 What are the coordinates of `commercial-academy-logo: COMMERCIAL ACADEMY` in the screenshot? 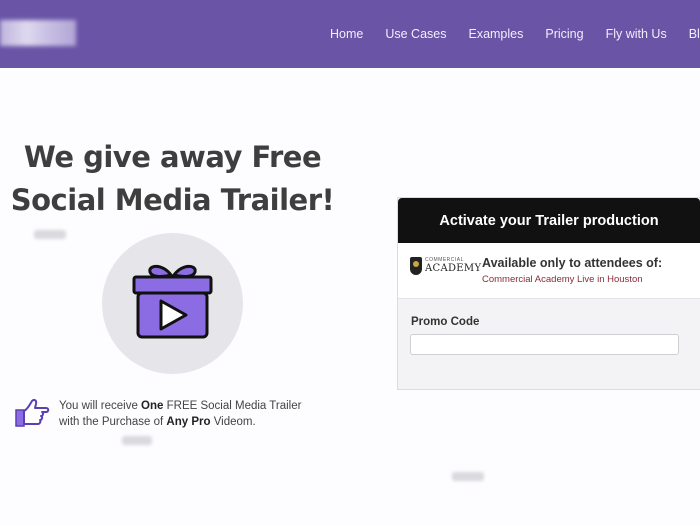 It's located at (445, 268).